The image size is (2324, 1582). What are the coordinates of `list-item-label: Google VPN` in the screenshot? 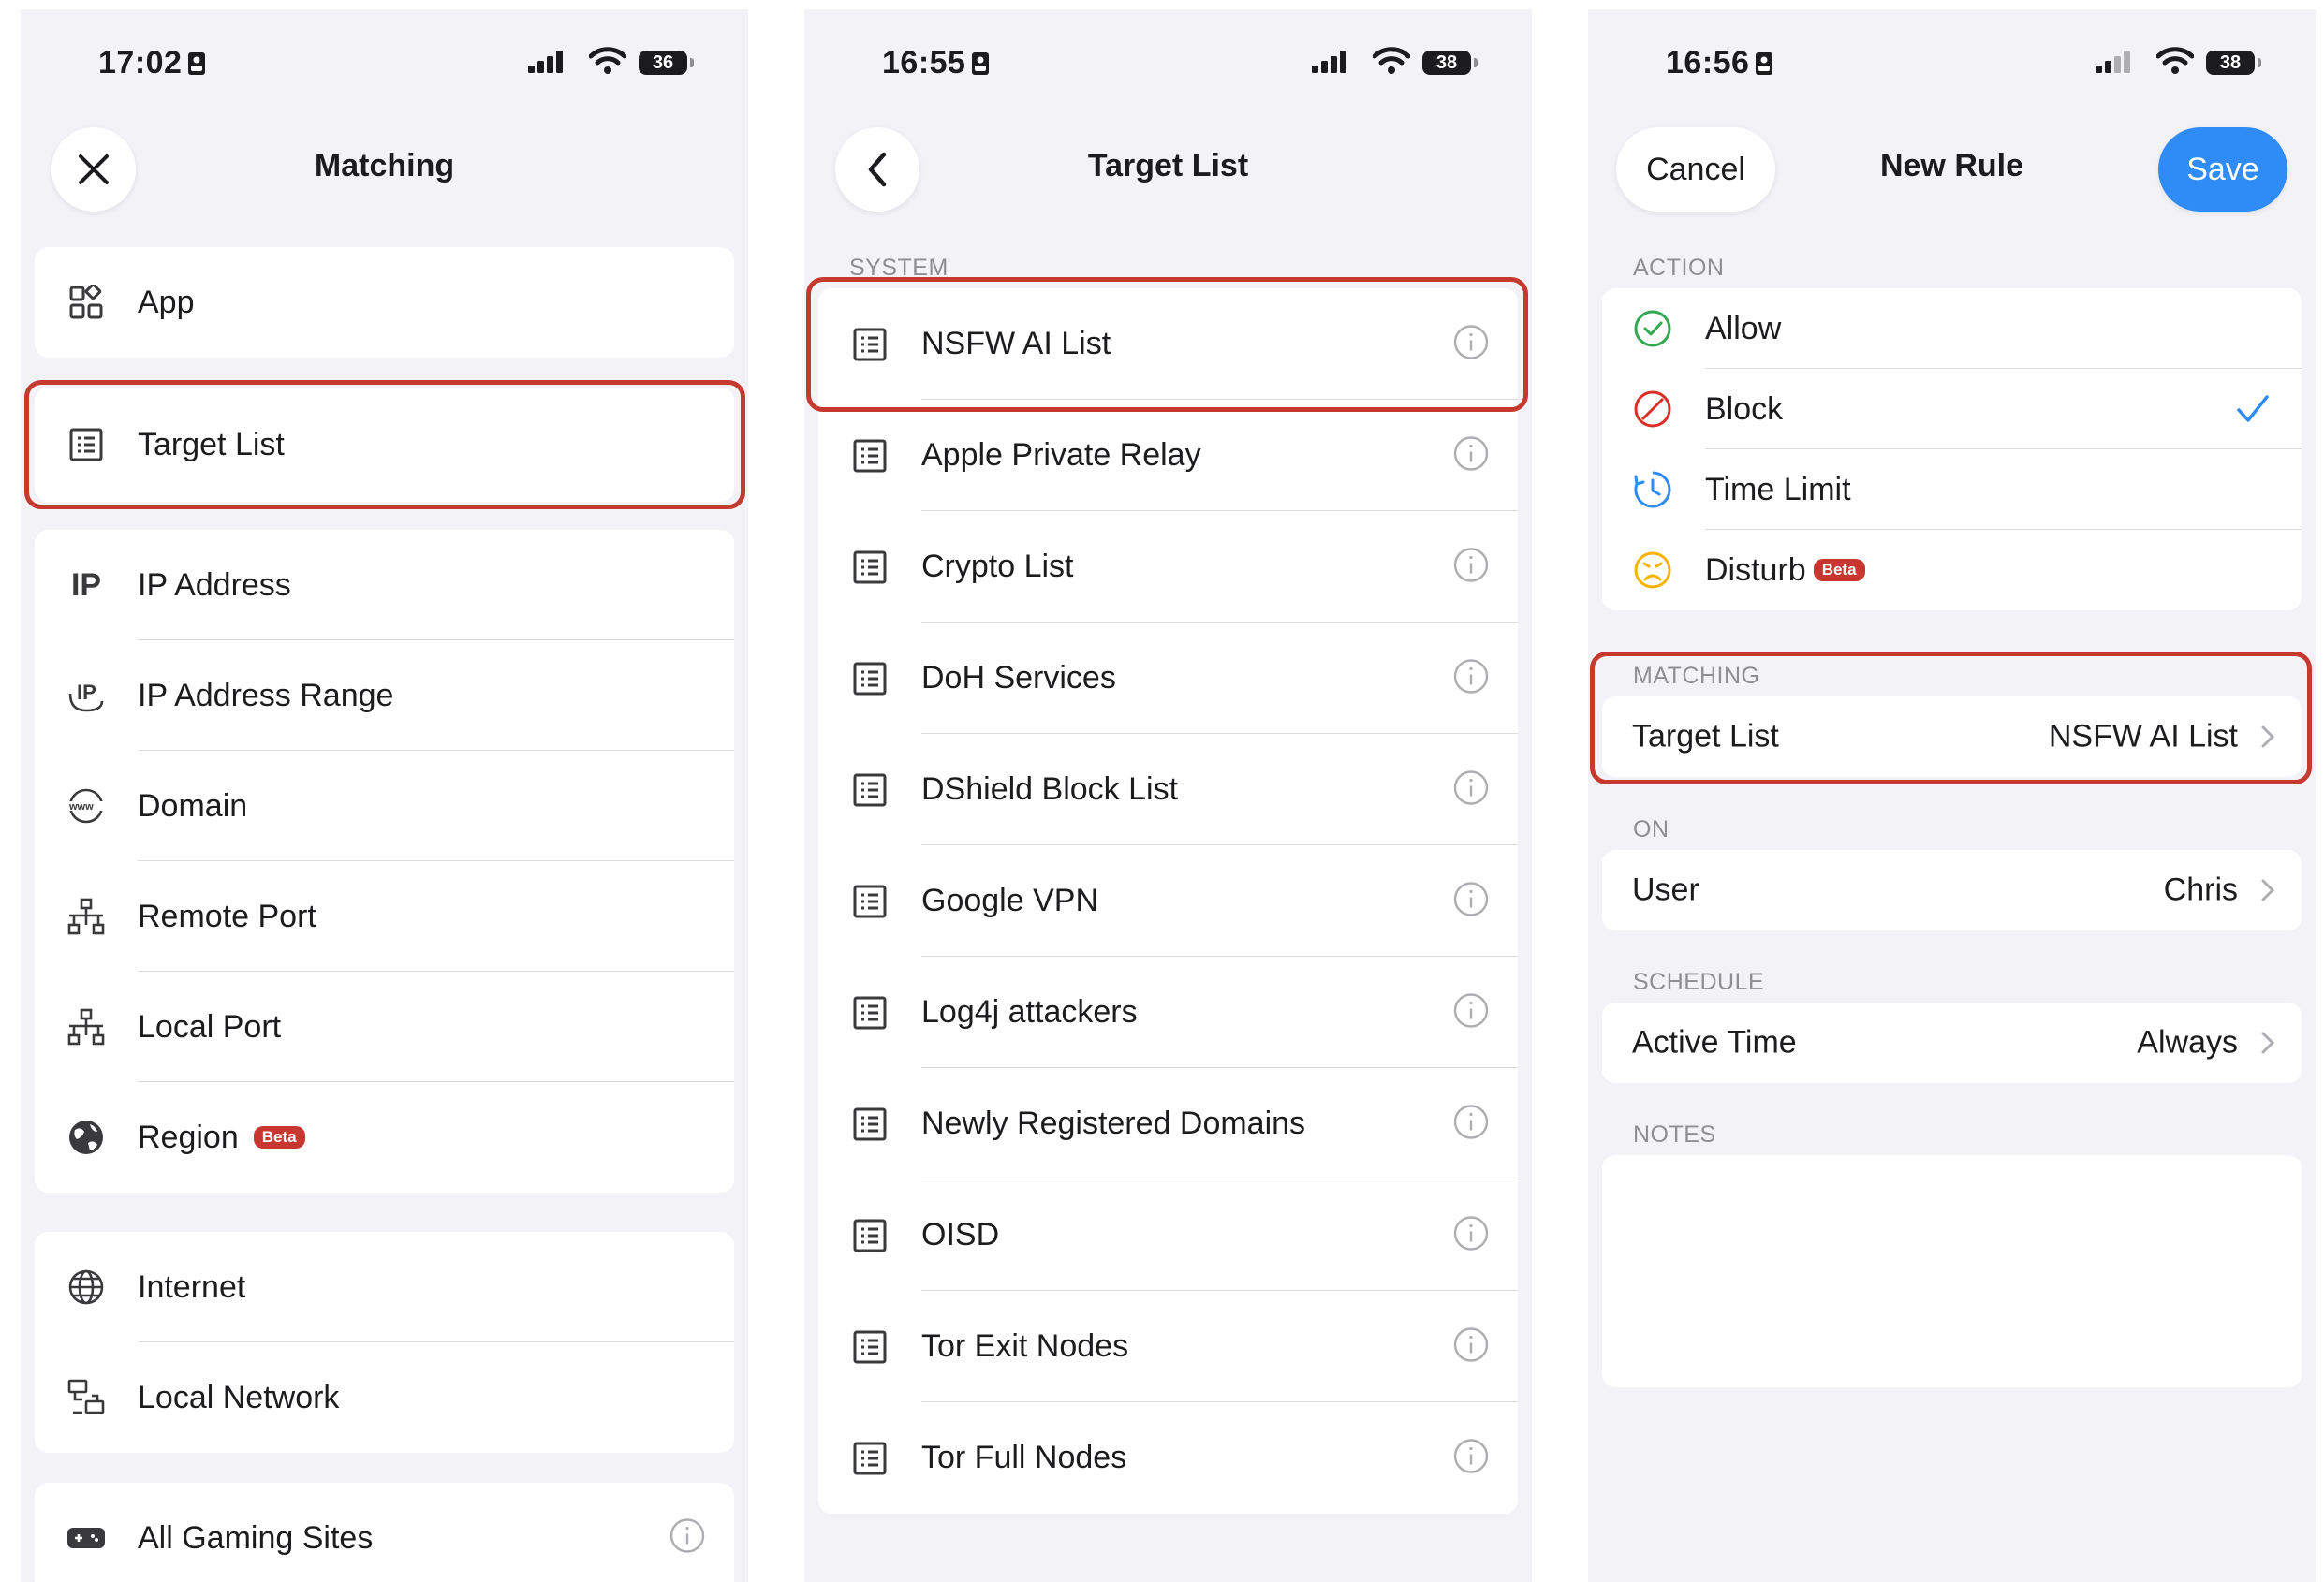 It's located at (1009, 900).